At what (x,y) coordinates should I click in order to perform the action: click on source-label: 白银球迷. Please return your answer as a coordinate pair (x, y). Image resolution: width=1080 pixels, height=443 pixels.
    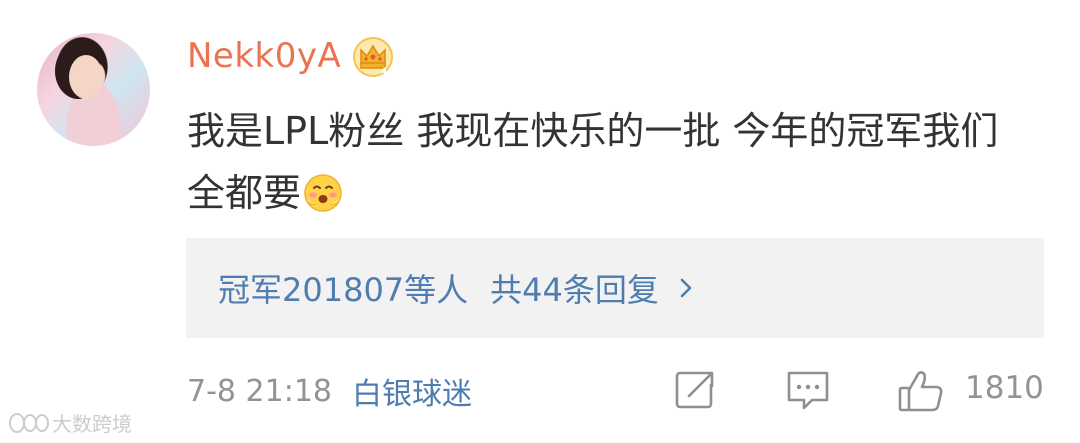
    Looking at the image, I should click on (412, 391).